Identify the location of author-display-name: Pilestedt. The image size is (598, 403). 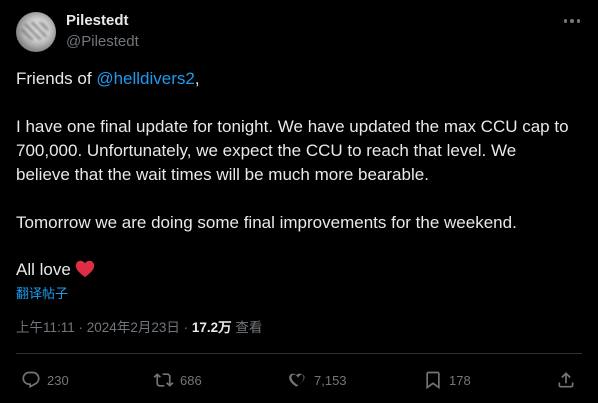
(97, 21).